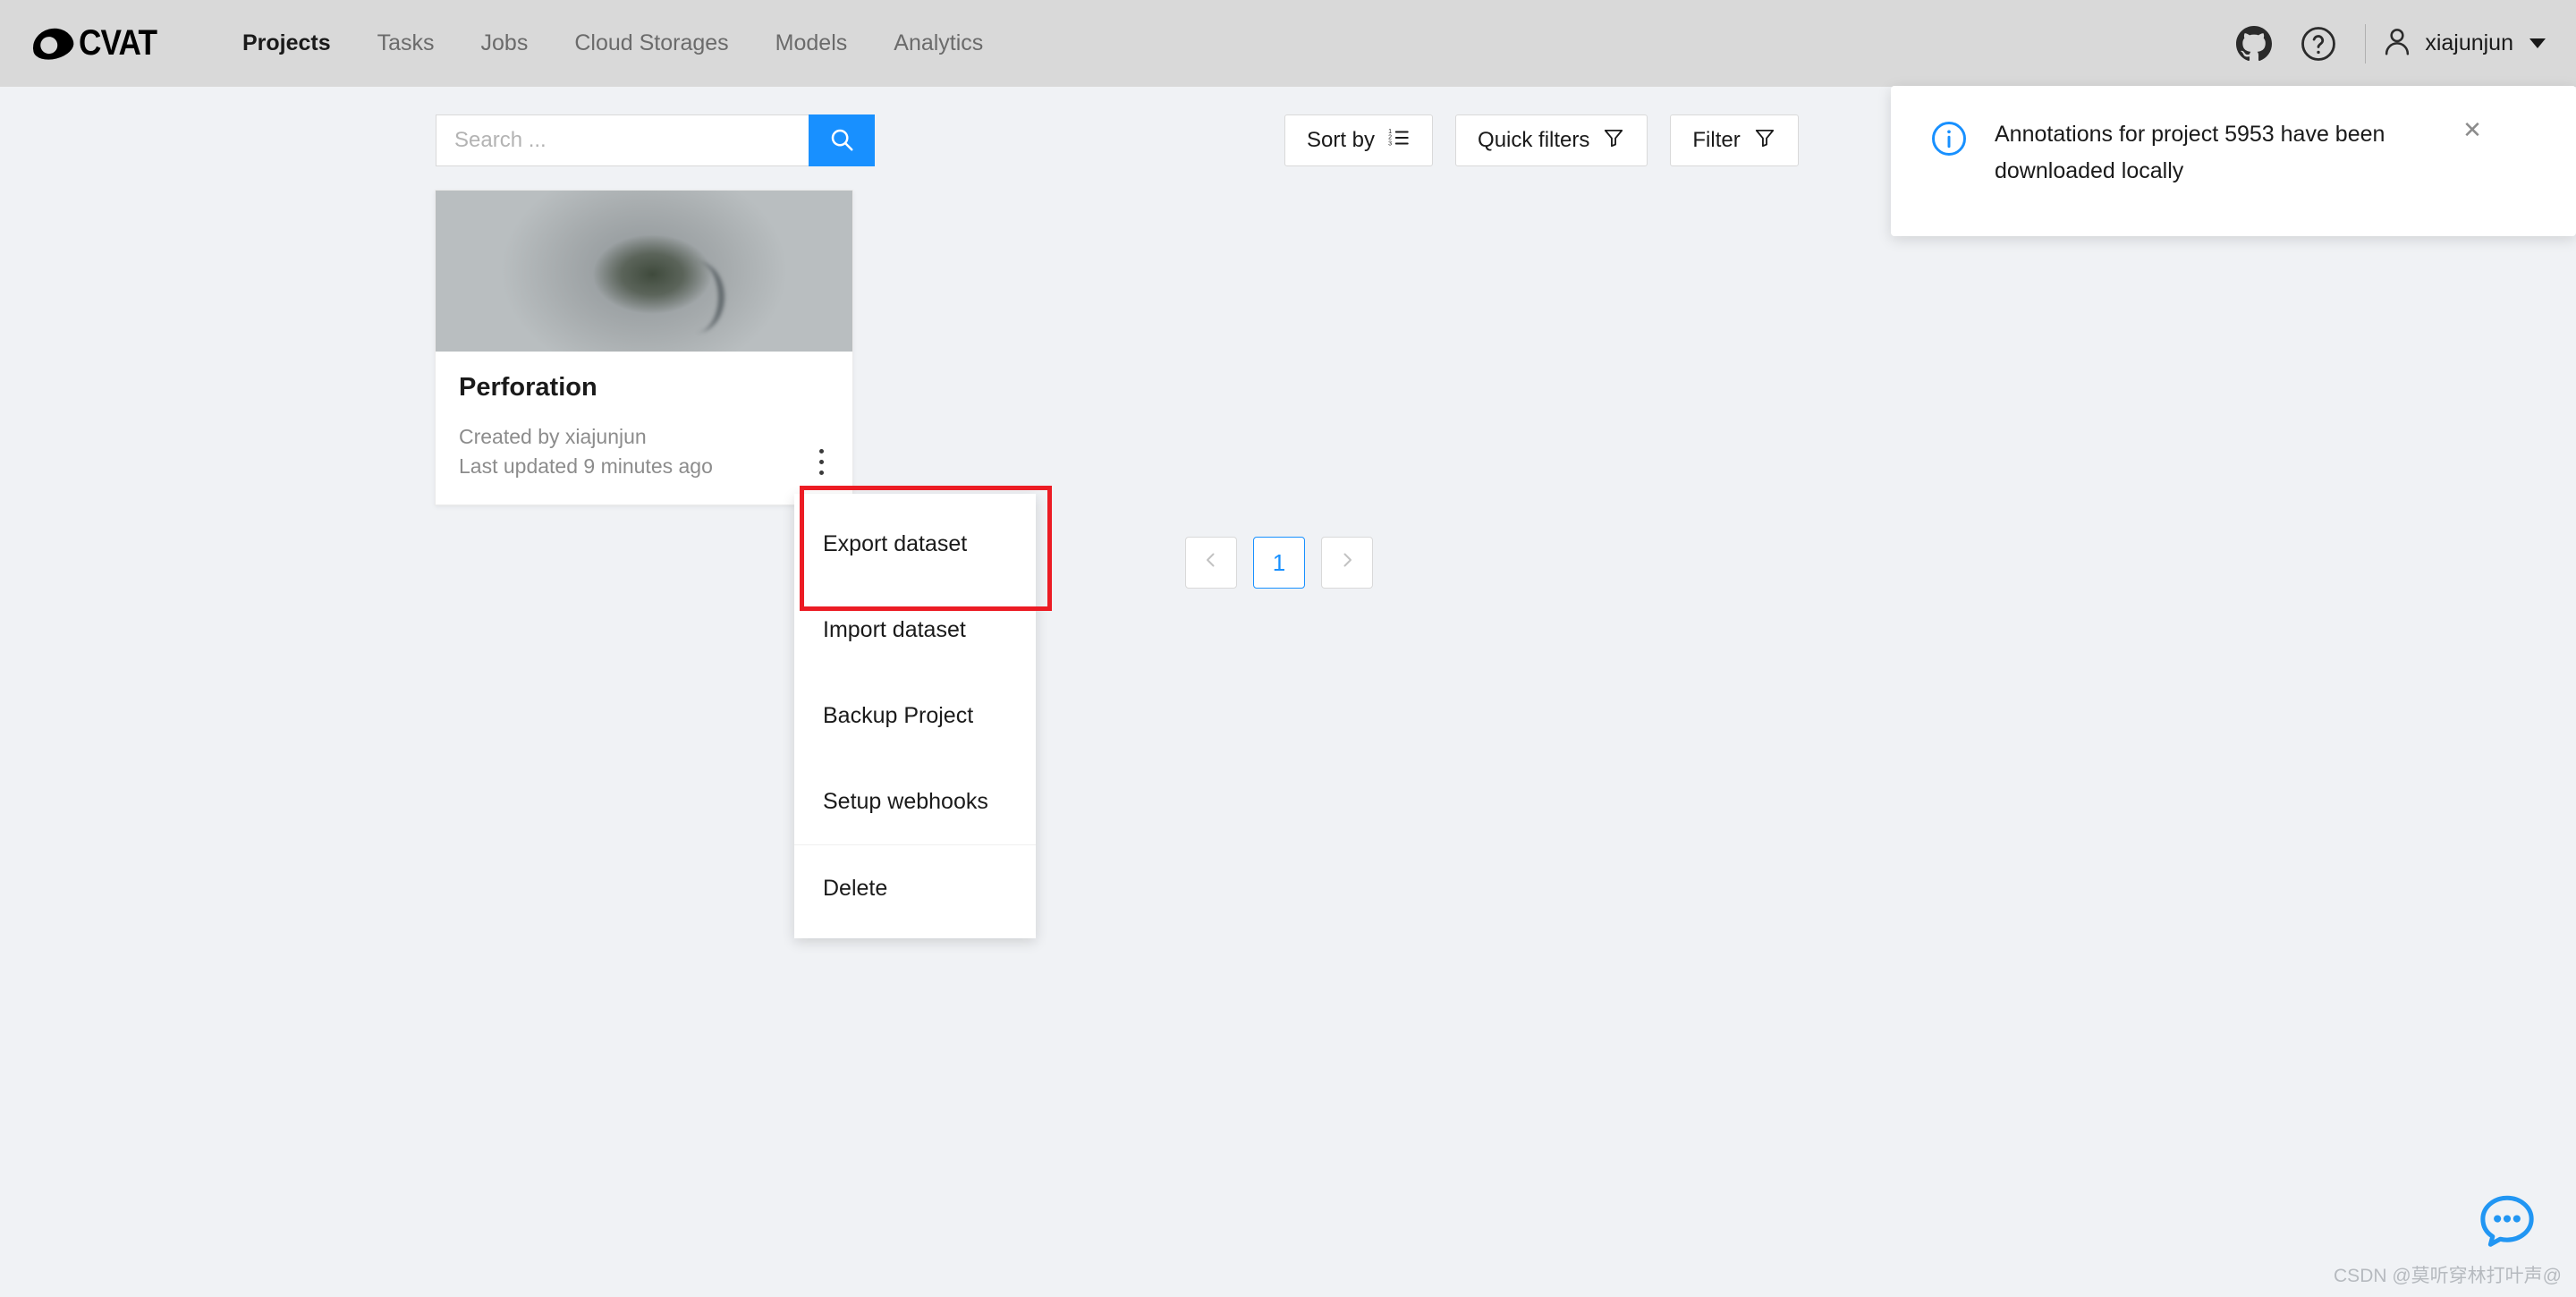 This screenshot has width=2576, height=1297. I want to click on menu-item-setup-webhooks: Setup webhooks, so click(915, 801).